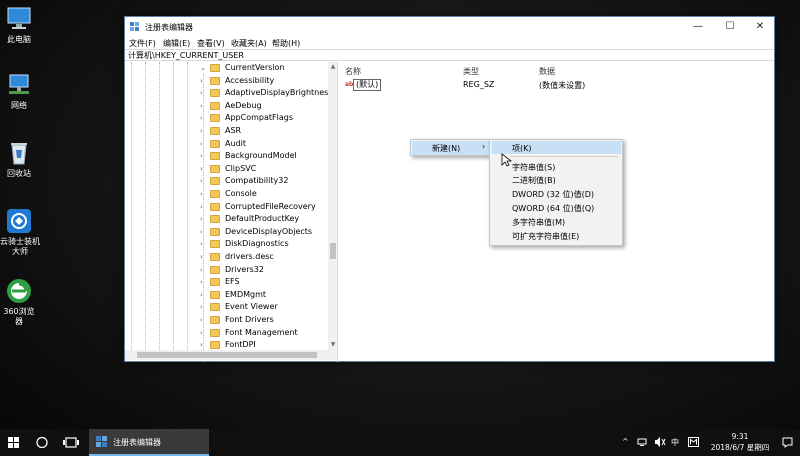 The image size is (800, 456). What do you see at coordinates (265, 144) in the screenshot?
I see `tree-item: › Audit` at bounding box center [265, 144].